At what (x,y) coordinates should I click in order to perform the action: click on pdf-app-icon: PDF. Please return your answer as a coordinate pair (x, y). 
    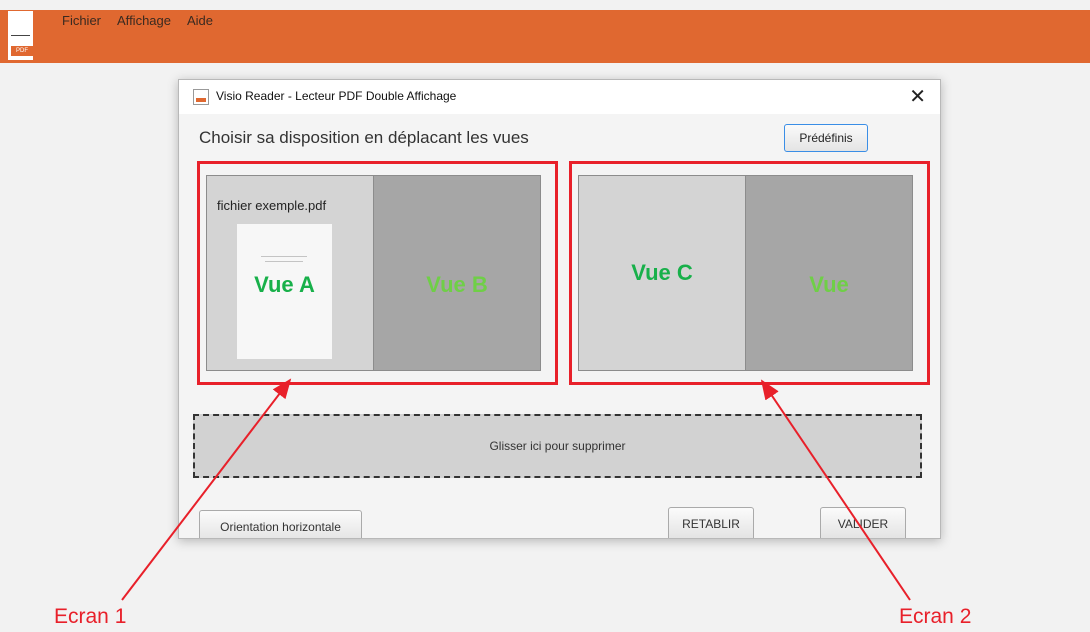
    Looking at the image, I should click on (20, 35).